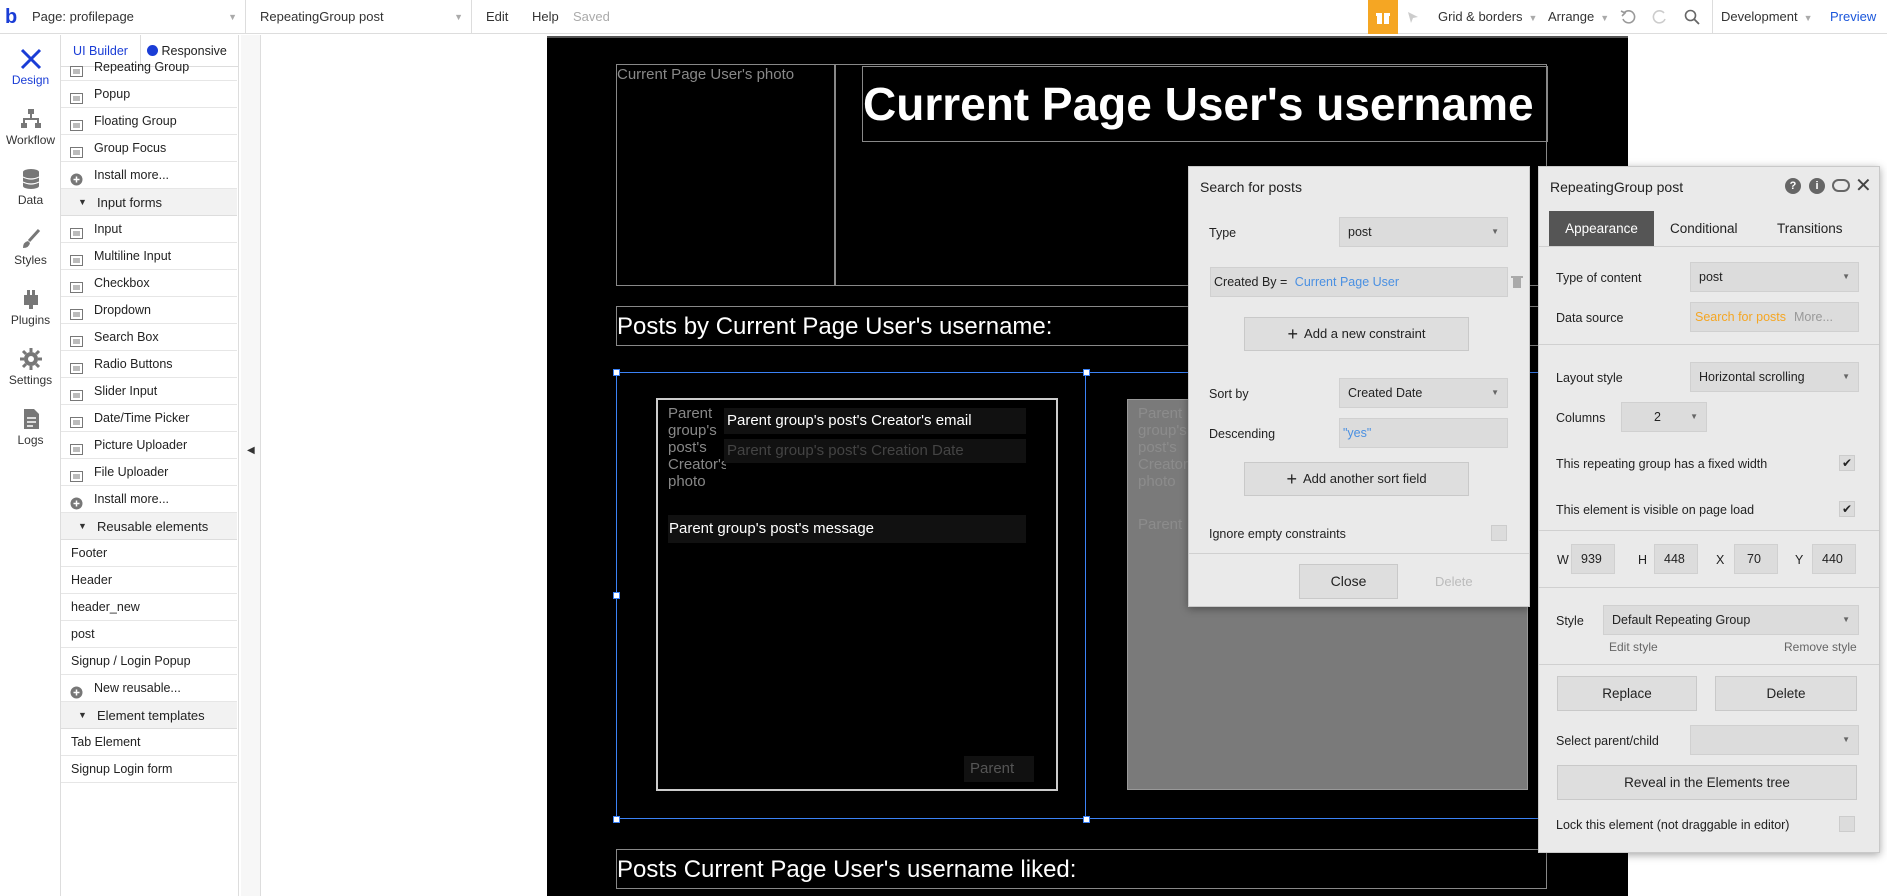 This screenshot has height=896, width=1887. What do you see at coordinates (1774, 740) in the screenshot?
I see `select-parent-dropdown: ▼` at bounding box center [1774, 740].